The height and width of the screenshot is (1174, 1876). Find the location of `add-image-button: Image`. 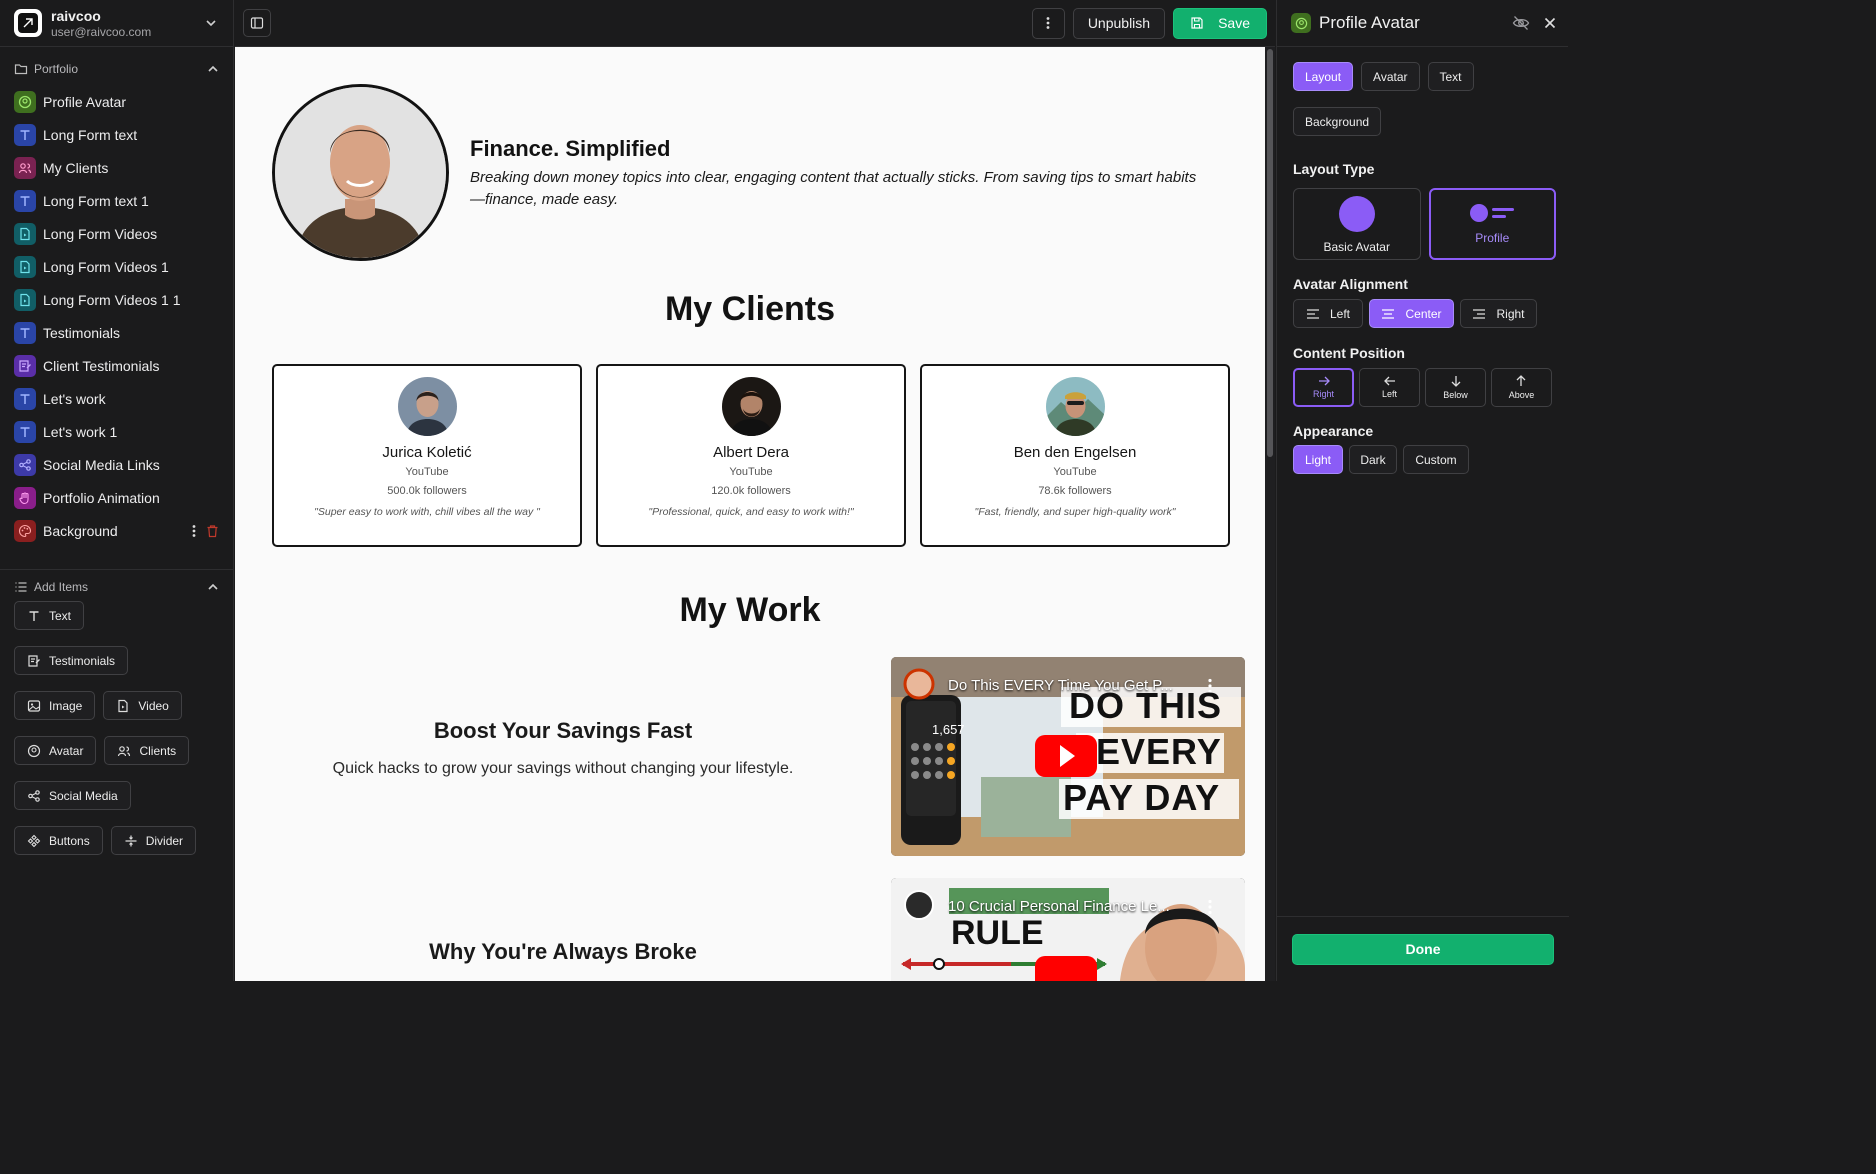

add-image-button: Image is located at coordinates (55, 705).